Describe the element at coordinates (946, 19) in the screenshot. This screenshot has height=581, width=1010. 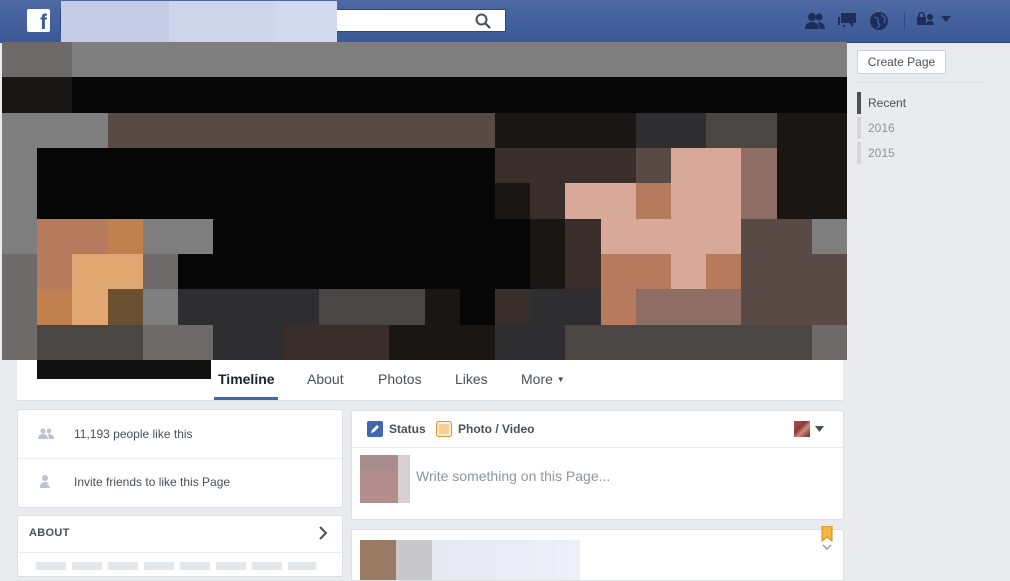
I see `account-menu-chevron-down-icon` at that location.